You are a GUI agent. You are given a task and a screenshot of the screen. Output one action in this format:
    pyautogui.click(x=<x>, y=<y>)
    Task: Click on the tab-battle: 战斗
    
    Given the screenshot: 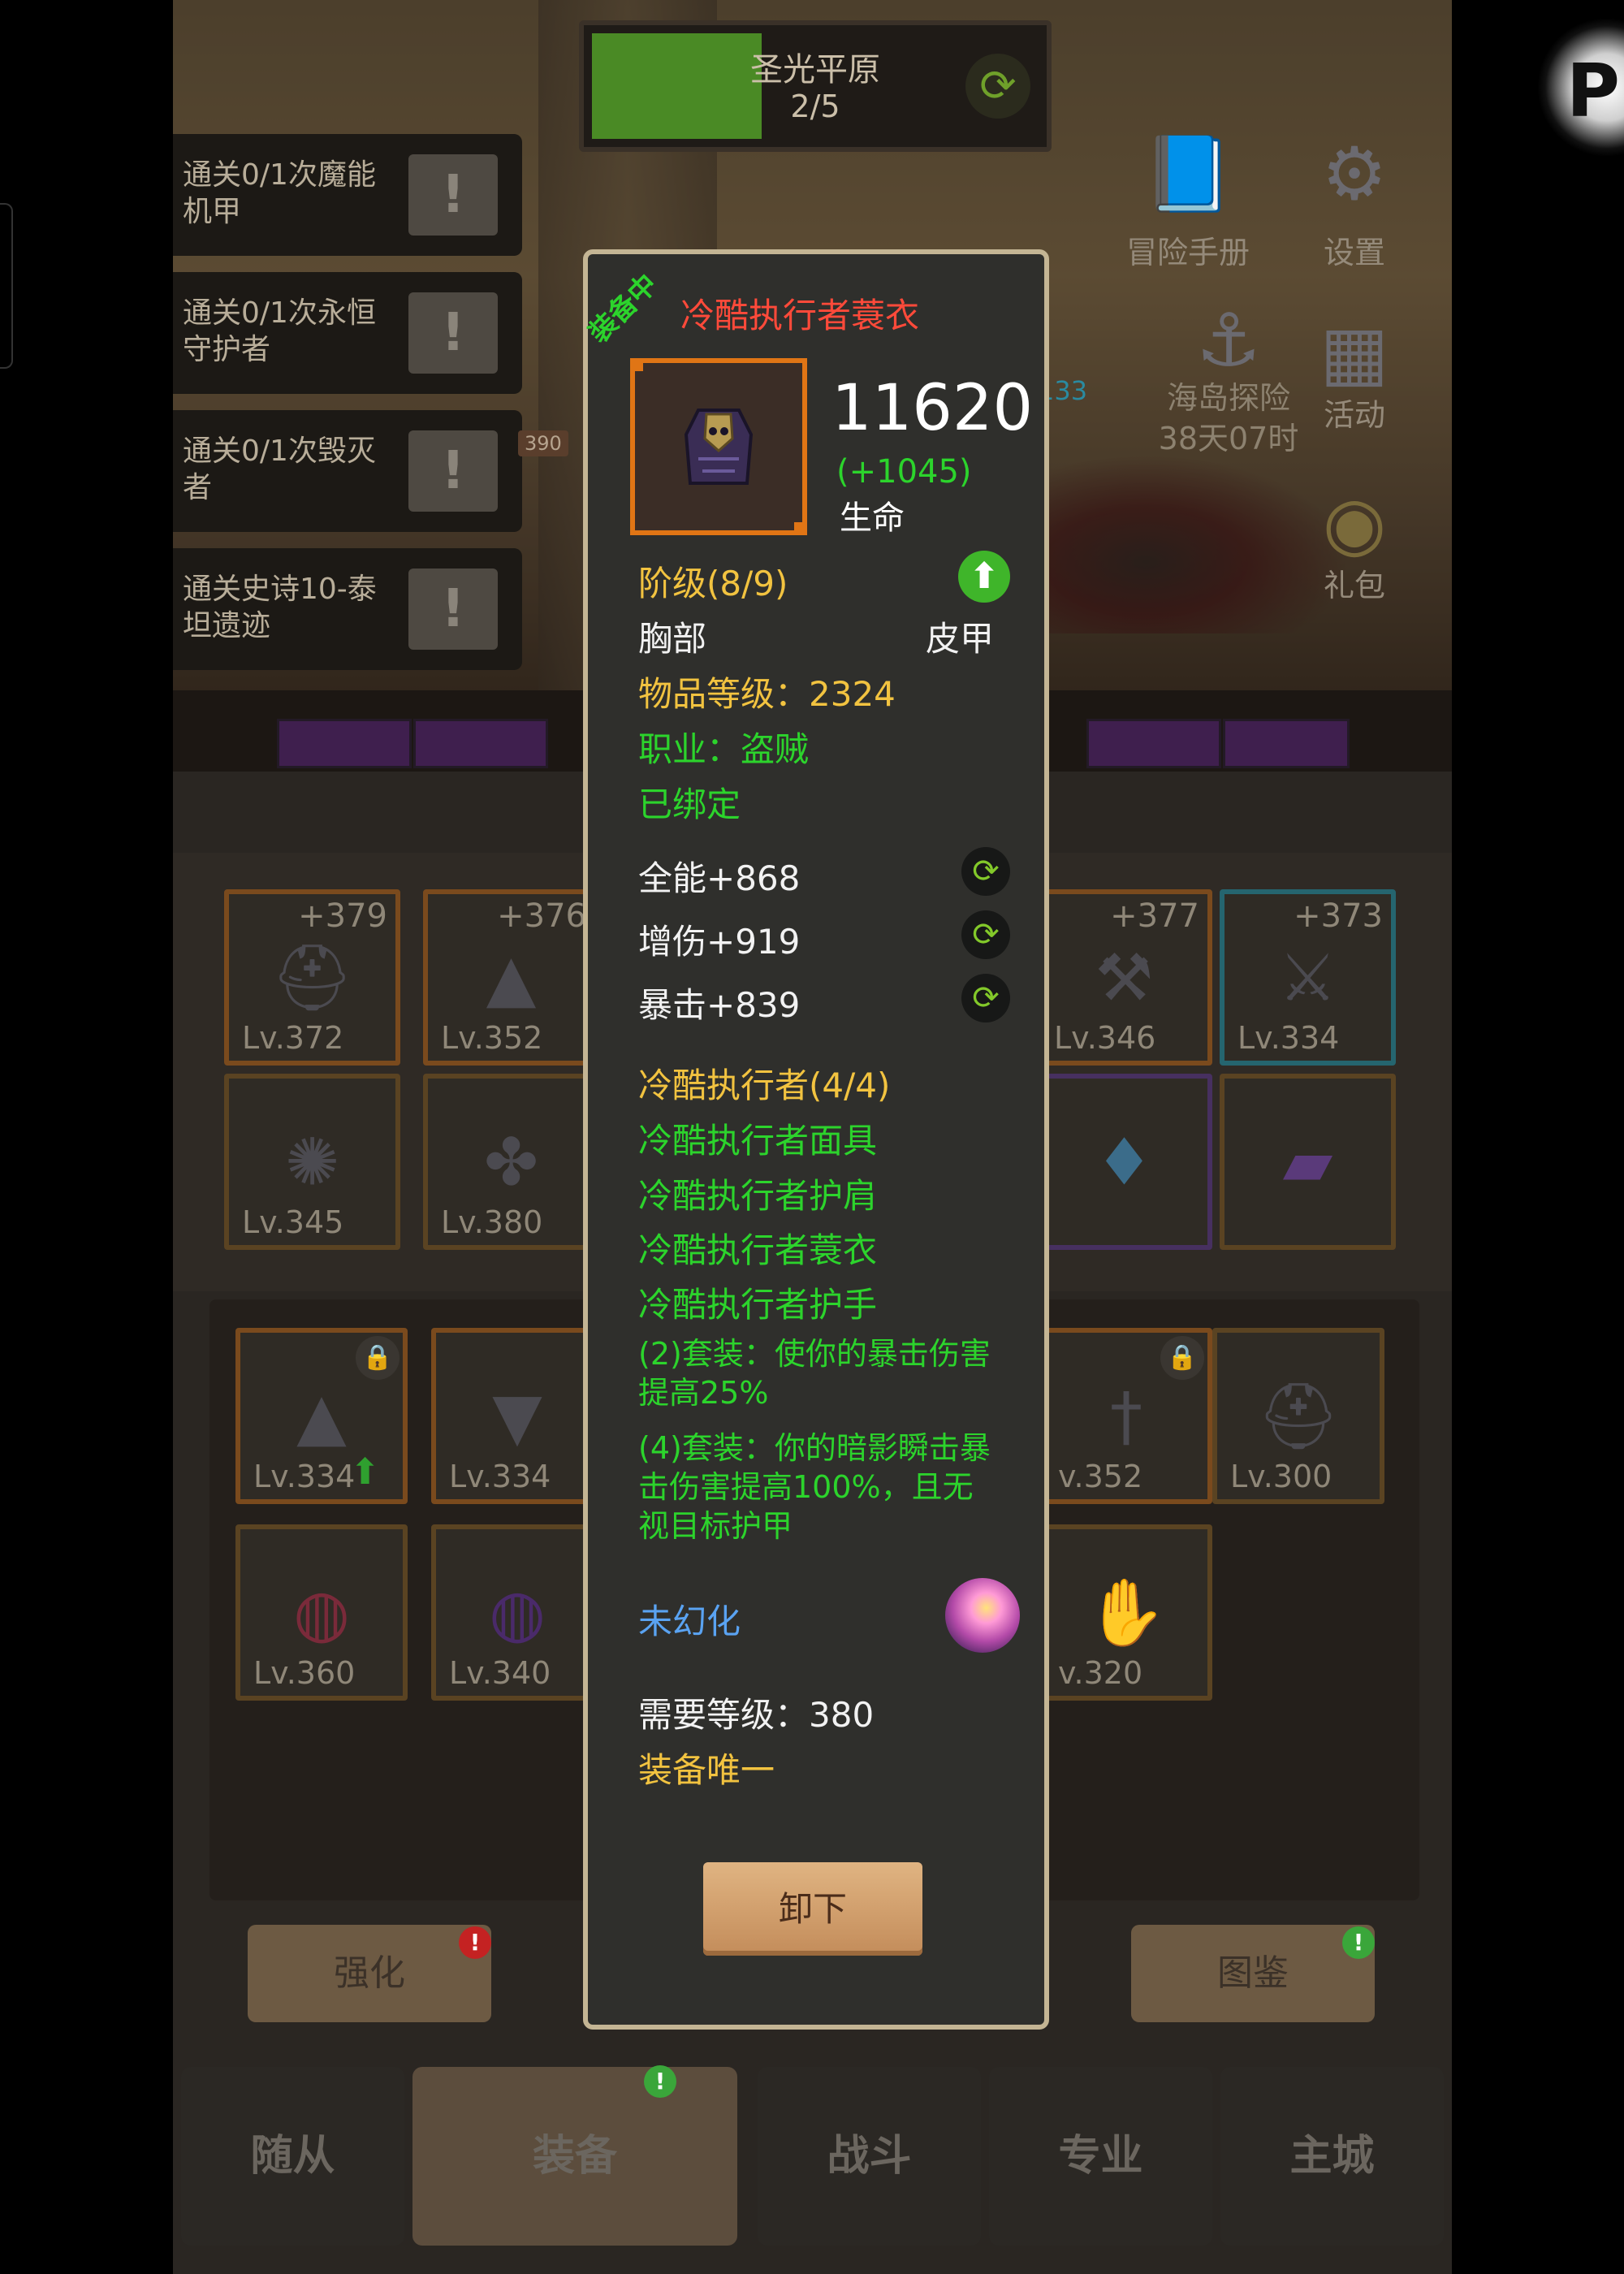 What is the action you would take?
    pyautogui.click(x=870, y=2156)
    